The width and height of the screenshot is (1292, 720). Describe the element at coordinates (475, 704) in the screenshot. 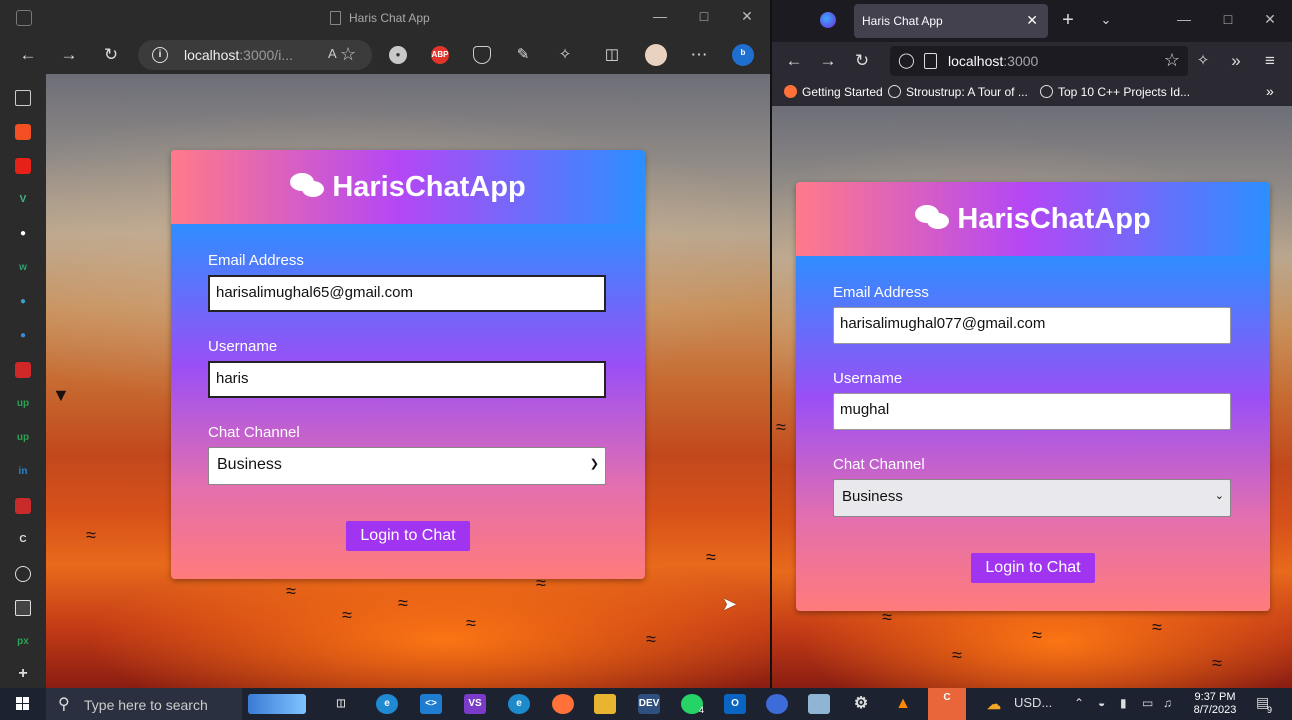

I see `visual-studio-icon: VS` at that location.